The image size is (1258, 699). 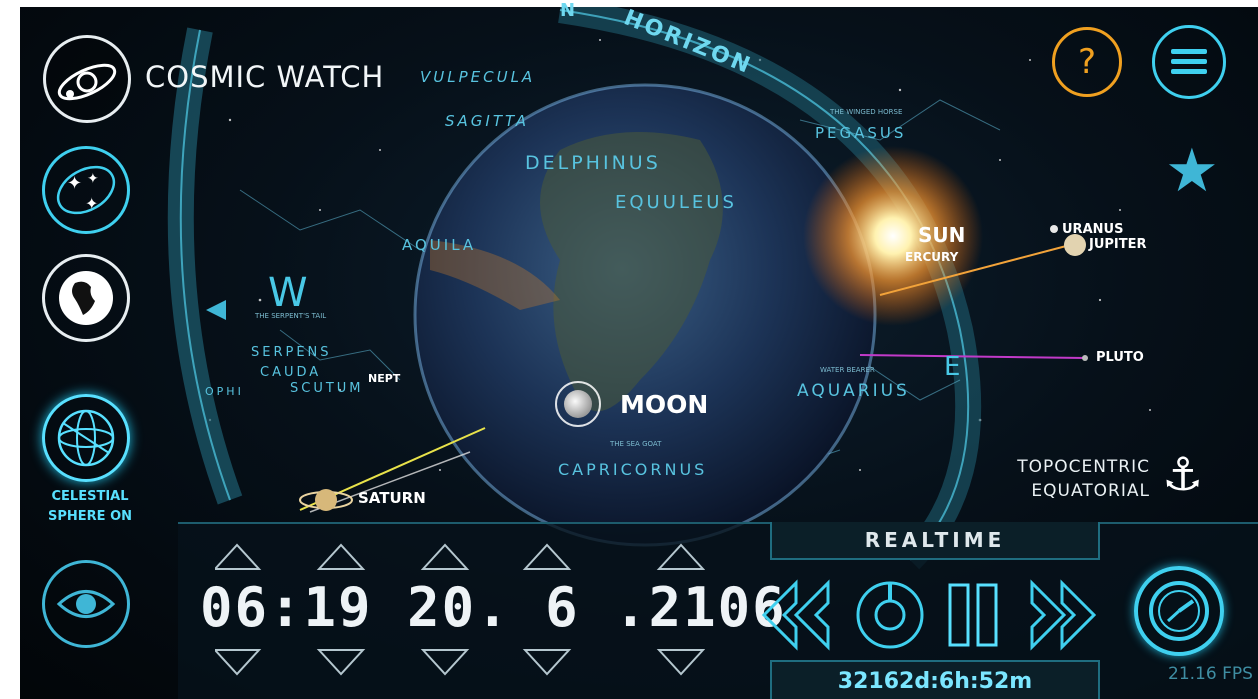 I want to click on sun-label: SUN, so click(x=941, y=235).